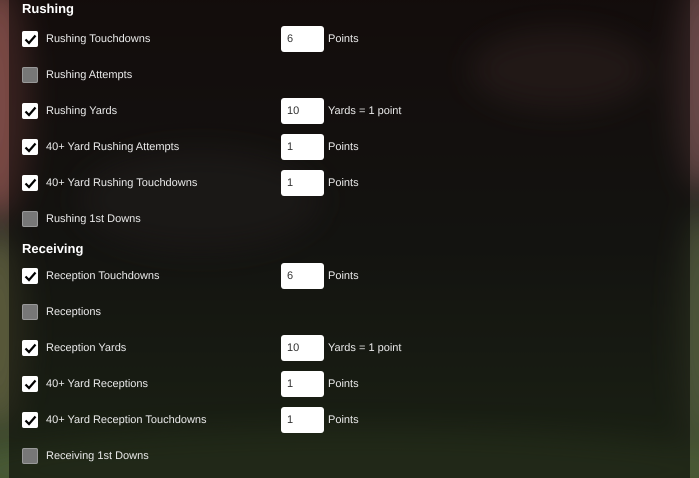  What do you see at coordinates (98, 456) in the screenshot?
I see `option-label: Receiving 1st Downs` at bounding box center [98, 456].